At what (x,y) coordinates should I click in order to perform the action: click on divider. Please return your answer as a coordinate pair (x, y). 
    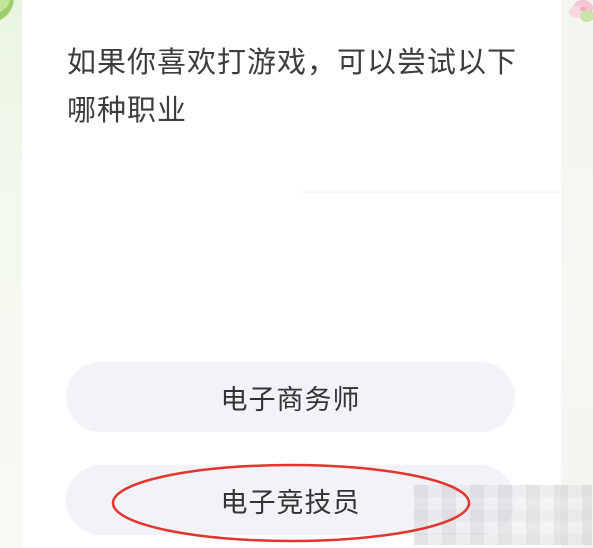
    Looking at the image, I should click on (442, 191).